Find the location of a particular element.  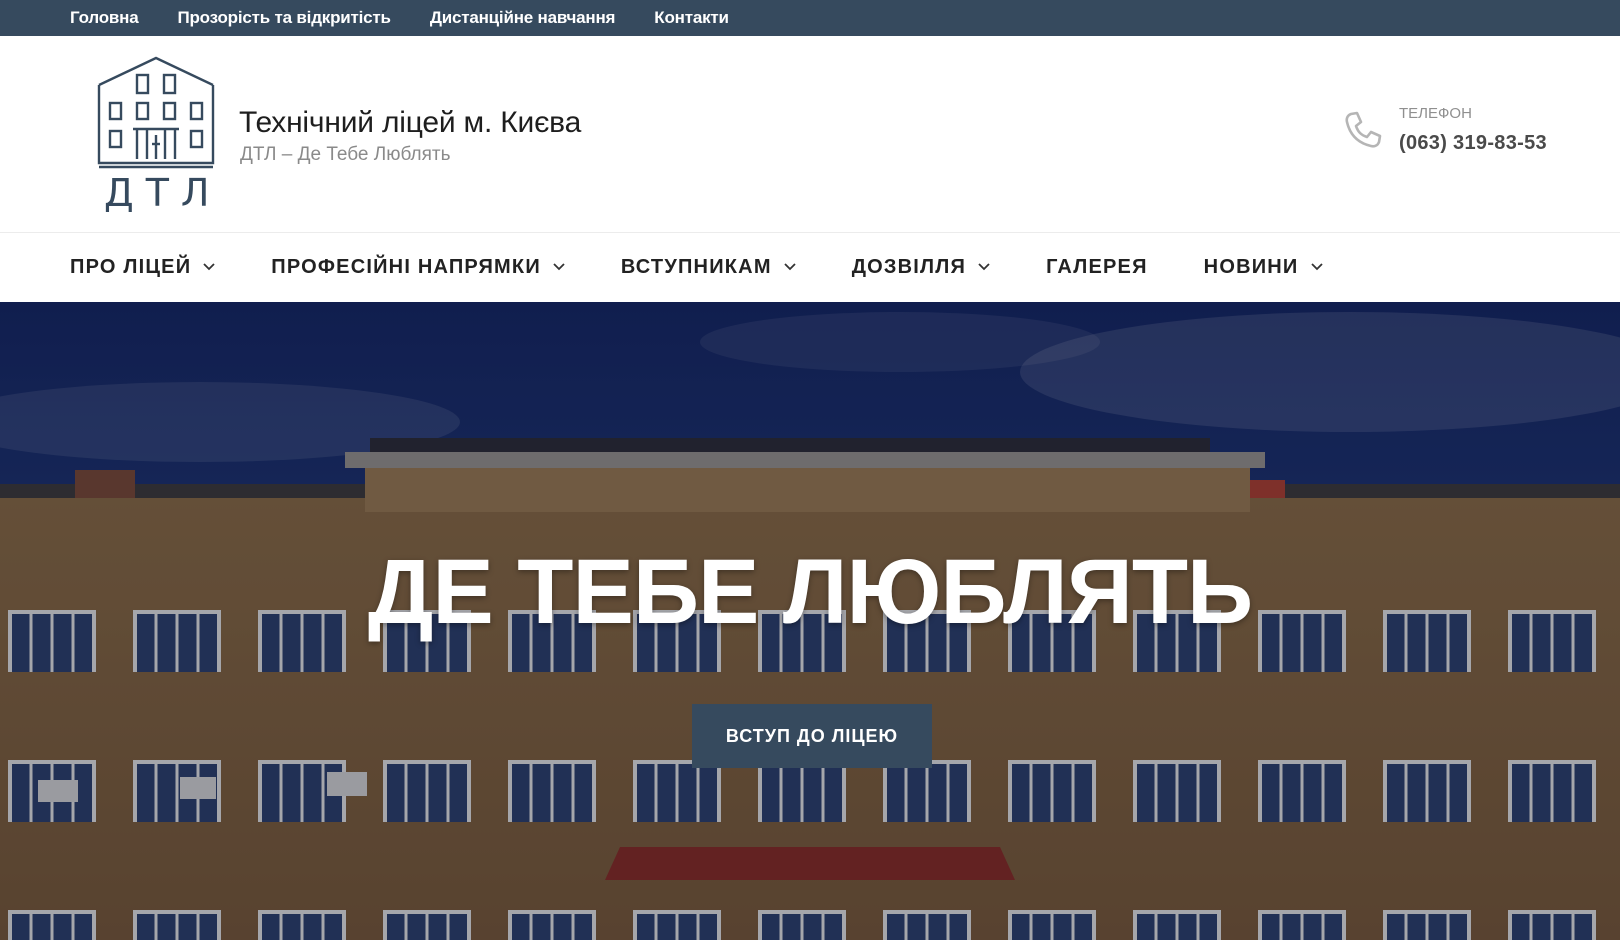

nav-item-gallery: ГАЛЕРЕЯ is located at coordinates (1097, 267).